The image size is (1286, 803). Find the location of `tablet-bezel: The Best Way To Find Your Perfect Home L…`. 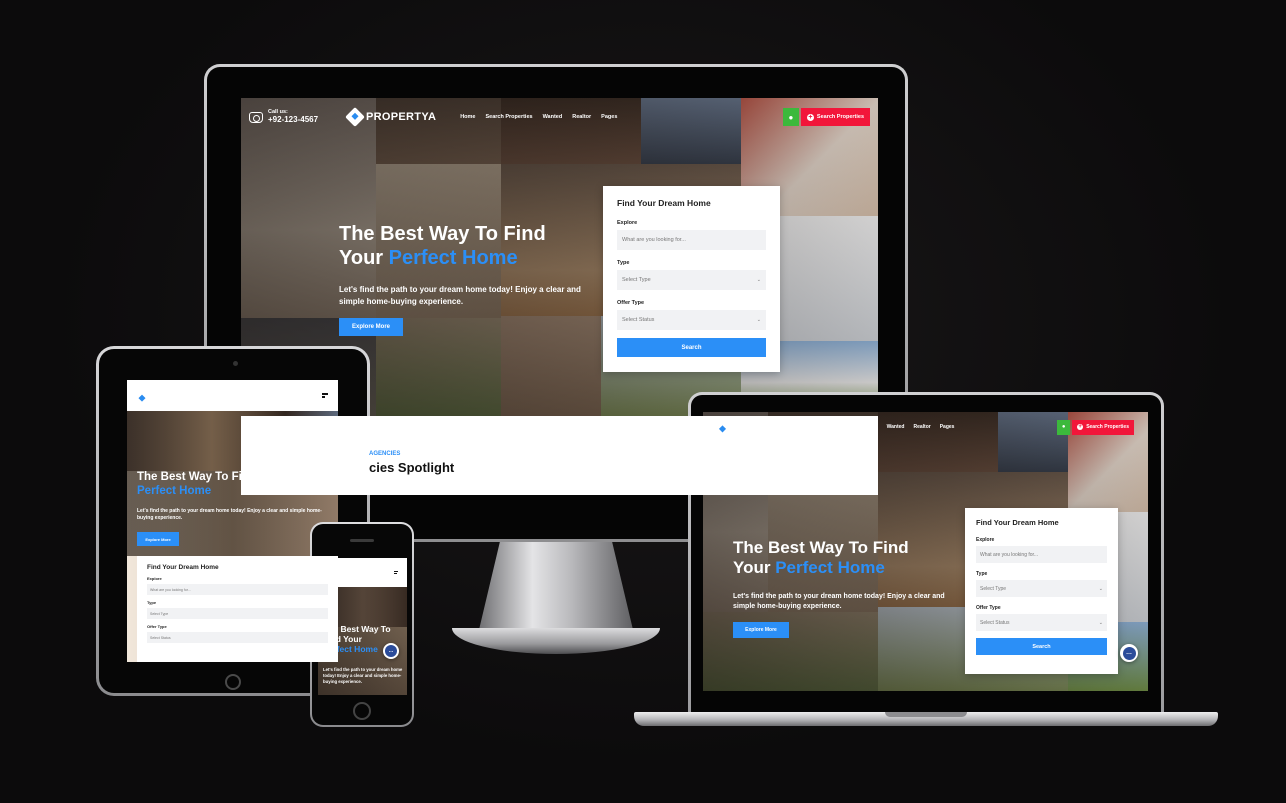

tablet-bezel: The Best Way To Find Your Perfect Home L… is located at coordinates (233, 521).